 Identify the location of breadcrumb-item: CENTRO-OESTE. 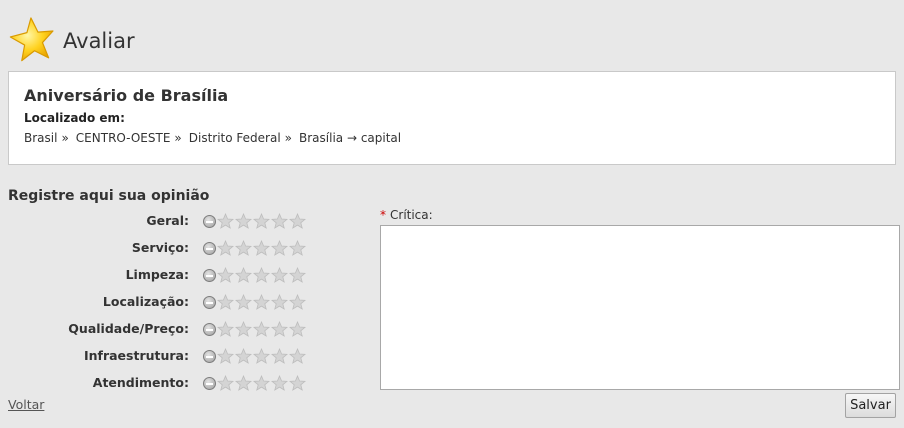
(123, 138).